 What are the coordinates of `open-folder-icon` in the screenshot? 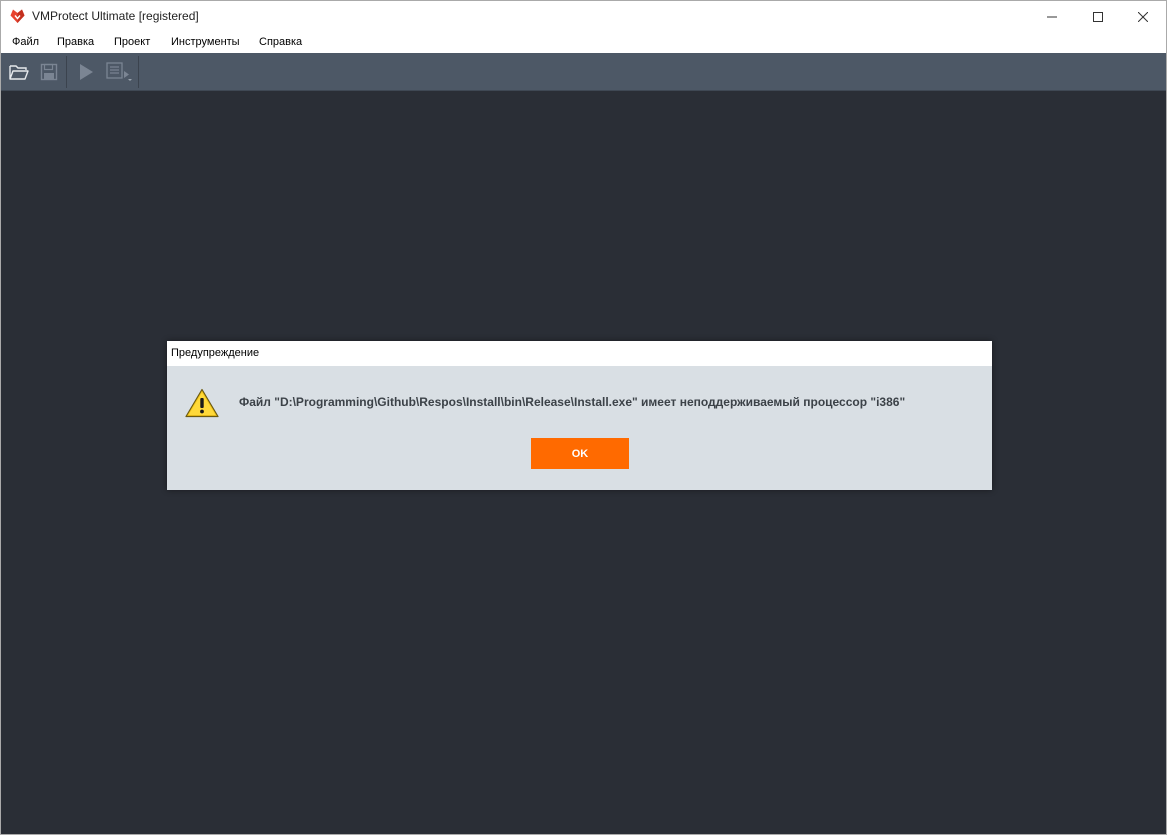 It's located at (19, 72).